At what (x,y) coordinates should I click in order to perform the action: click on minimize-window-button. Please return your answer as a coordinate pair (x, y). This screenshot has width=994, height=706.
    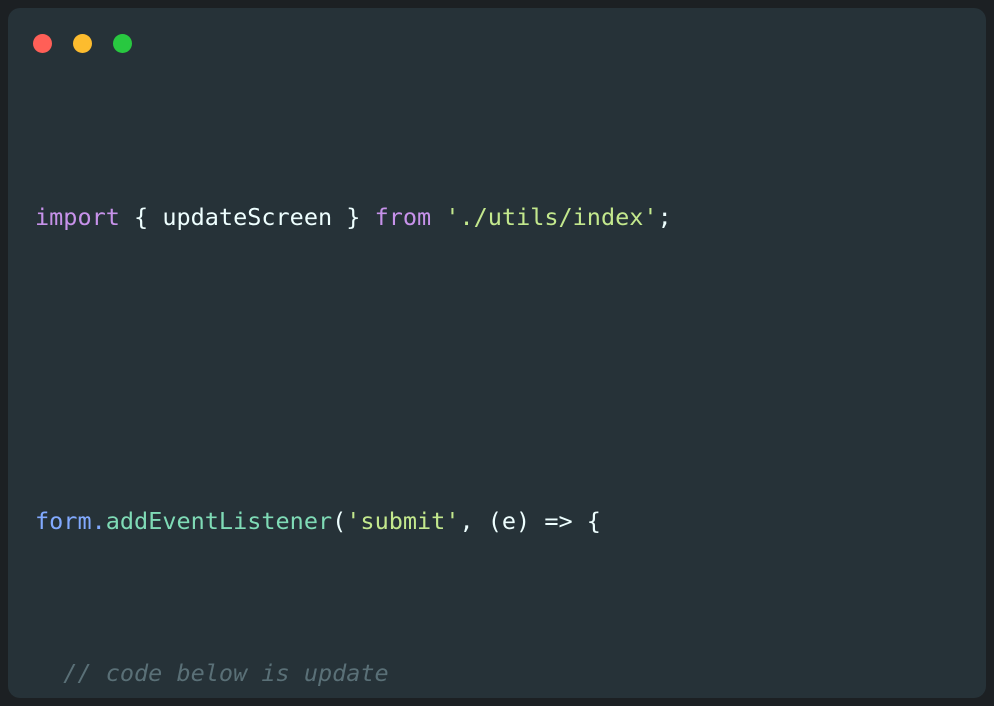
    Looking at the image, I should click on (82, 43).